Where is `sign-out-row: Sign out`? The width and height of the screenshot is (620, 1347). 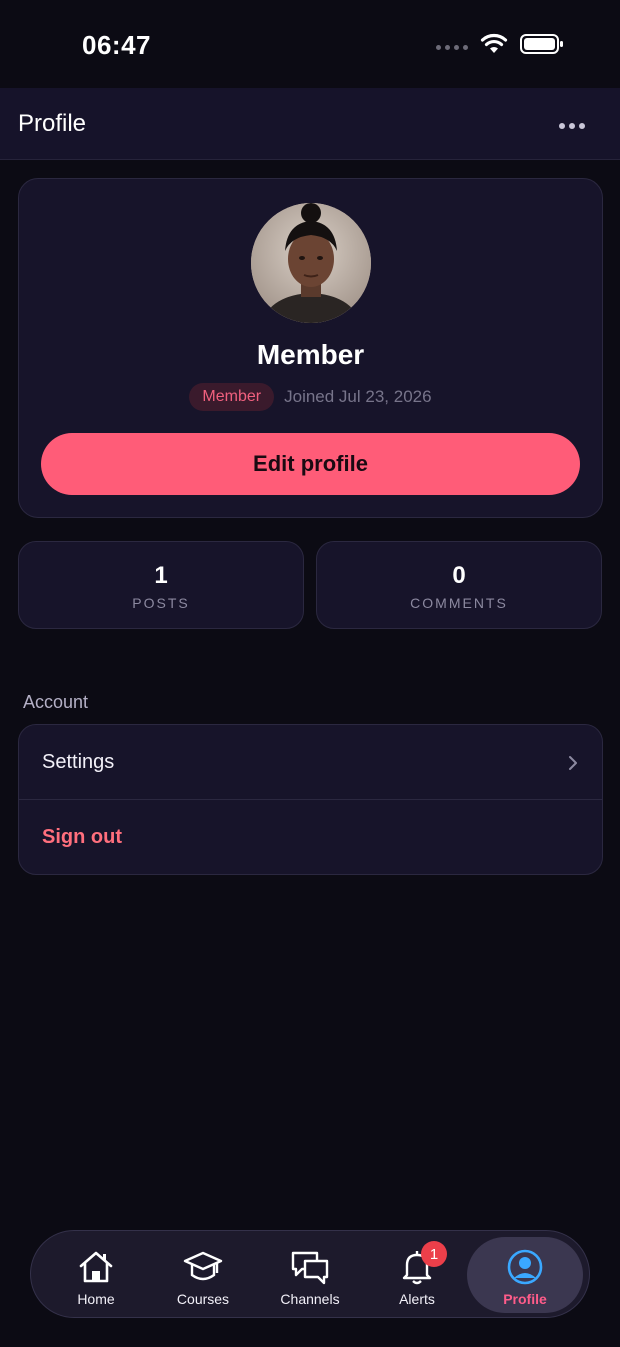
sign-out-row: Sign out is located at coordinates (310, 837).